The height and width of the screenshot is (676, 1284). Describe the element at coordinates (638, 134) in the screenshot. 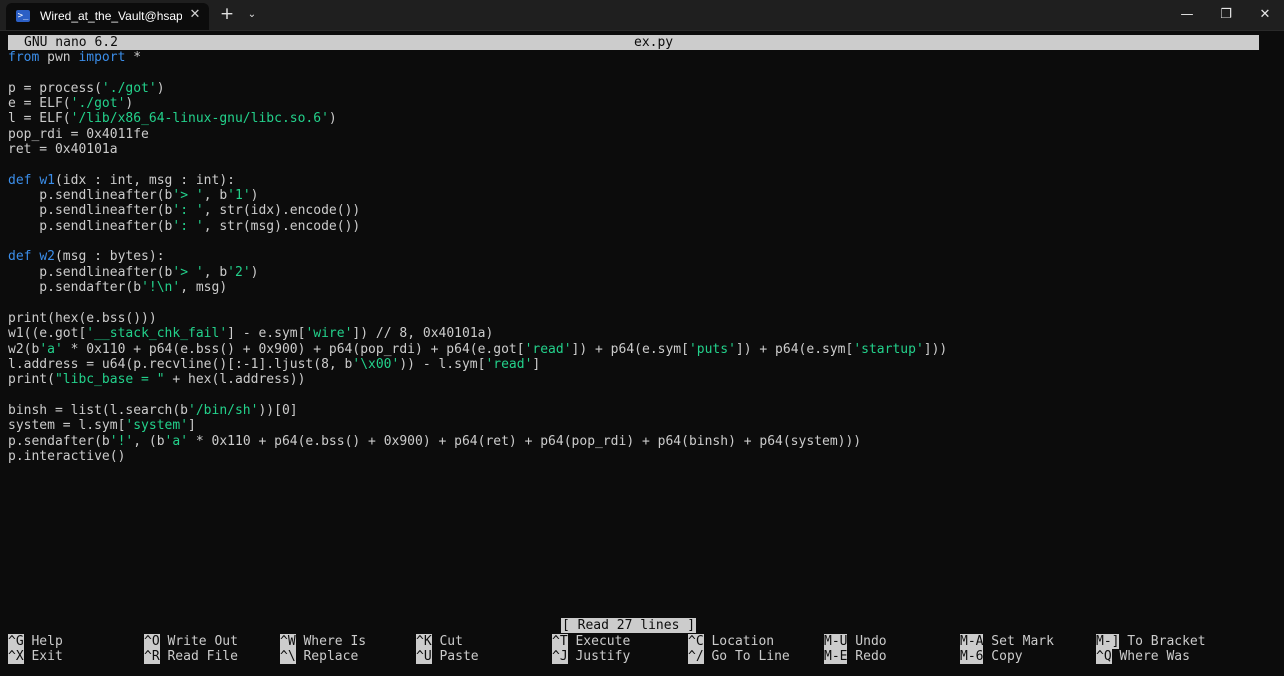

I see `code-line: pop_rdi = 0x4011fe` at that location.